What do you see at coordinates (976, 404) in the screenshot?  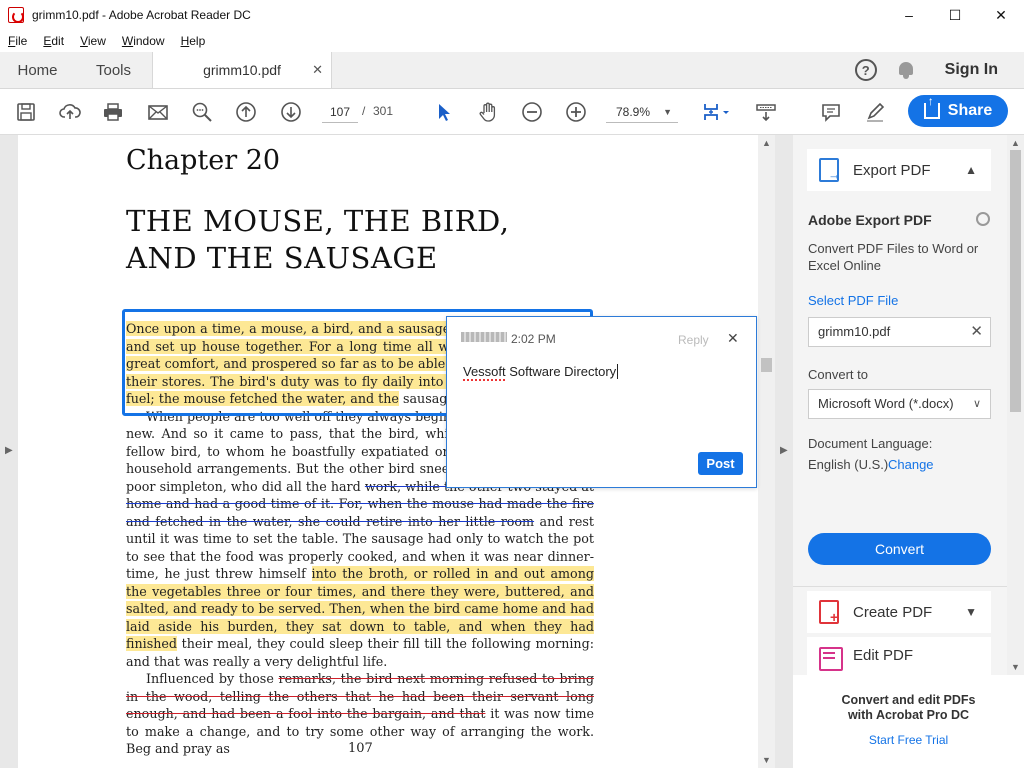 I see `chevron-down-icon: ∨` at bounding box center [976, 404].